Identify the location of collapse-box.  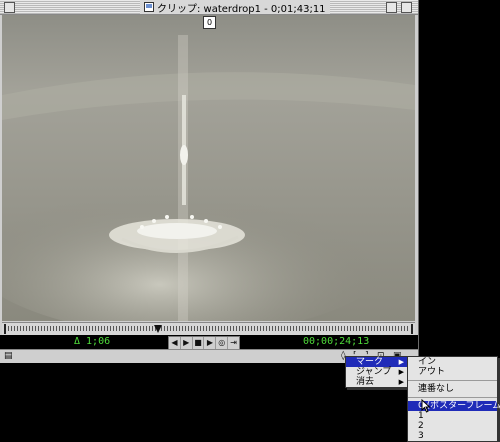
(406, 7).